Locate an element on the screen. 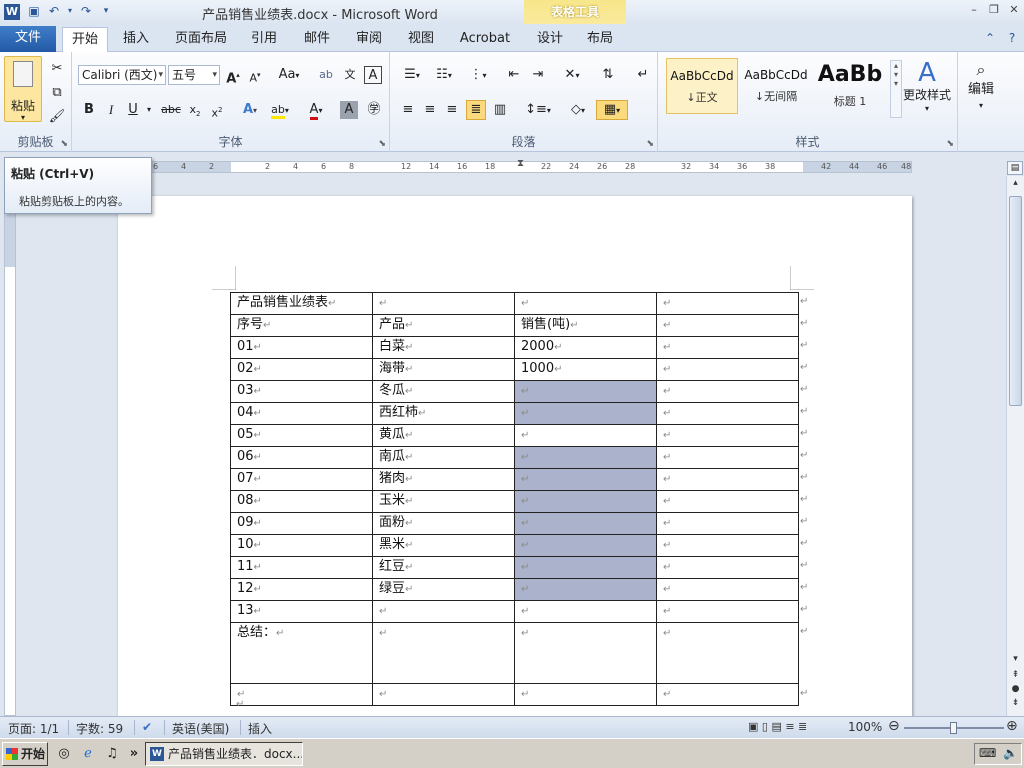  numbering-icon: ☷▾ is located at coordinates (444, 75).